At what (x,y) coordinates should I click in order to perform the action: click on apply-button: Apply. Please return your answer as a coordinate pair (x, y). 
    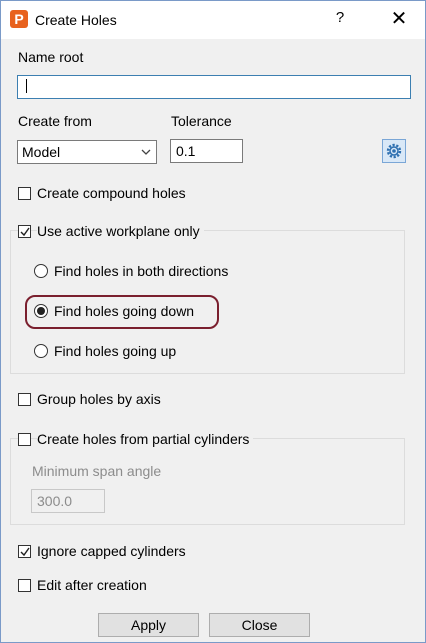
    Looking at the image, I should click on (148, 625).